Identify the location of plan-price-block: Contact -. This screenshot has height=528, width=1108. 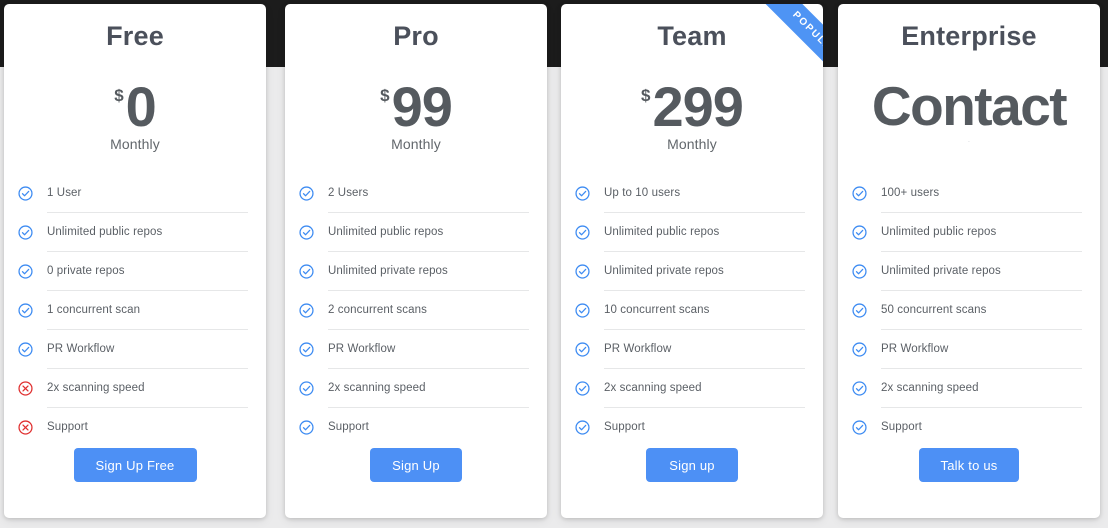
(969, 116).